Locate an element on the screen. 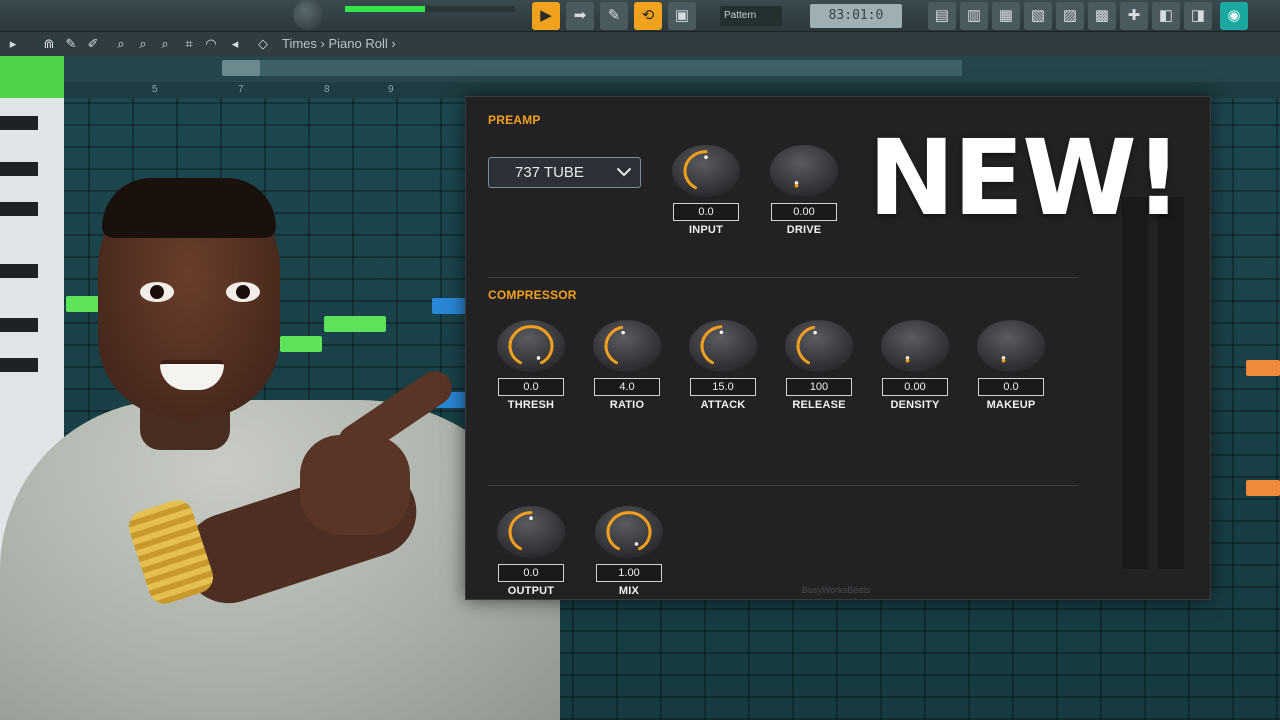 This screenshot has width=1280, height=720. zoom-in-icon: ⌕ is located at coordinates (143, 44).